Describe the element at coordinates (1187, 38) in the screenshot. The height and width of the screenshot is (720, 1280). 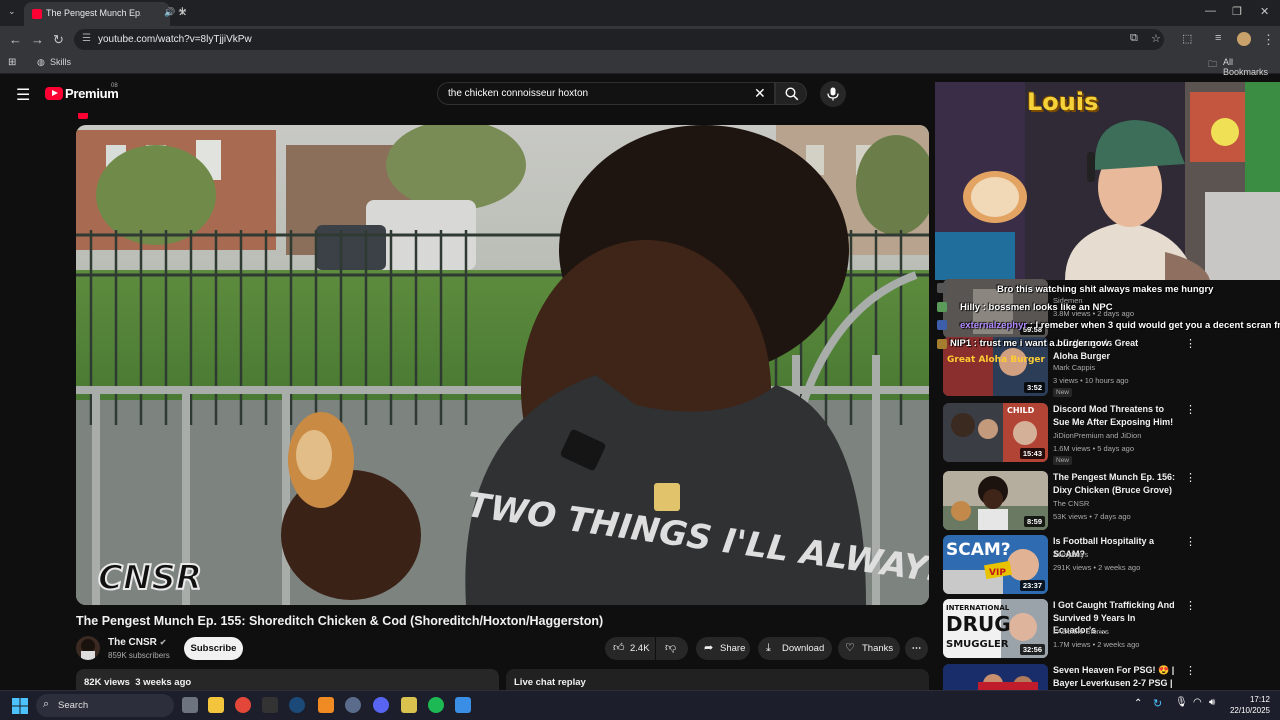
I see `extensions-icon: ⬚` at that location.